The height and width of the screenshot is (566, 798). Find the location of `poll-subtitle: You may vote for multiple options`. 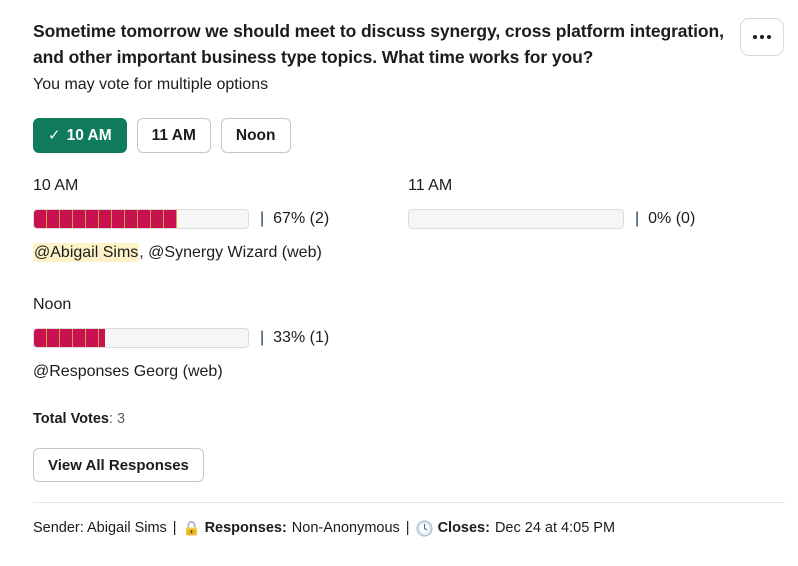

poll-subtitle: You may vote for multiple options is located at coordinates (151, 84).